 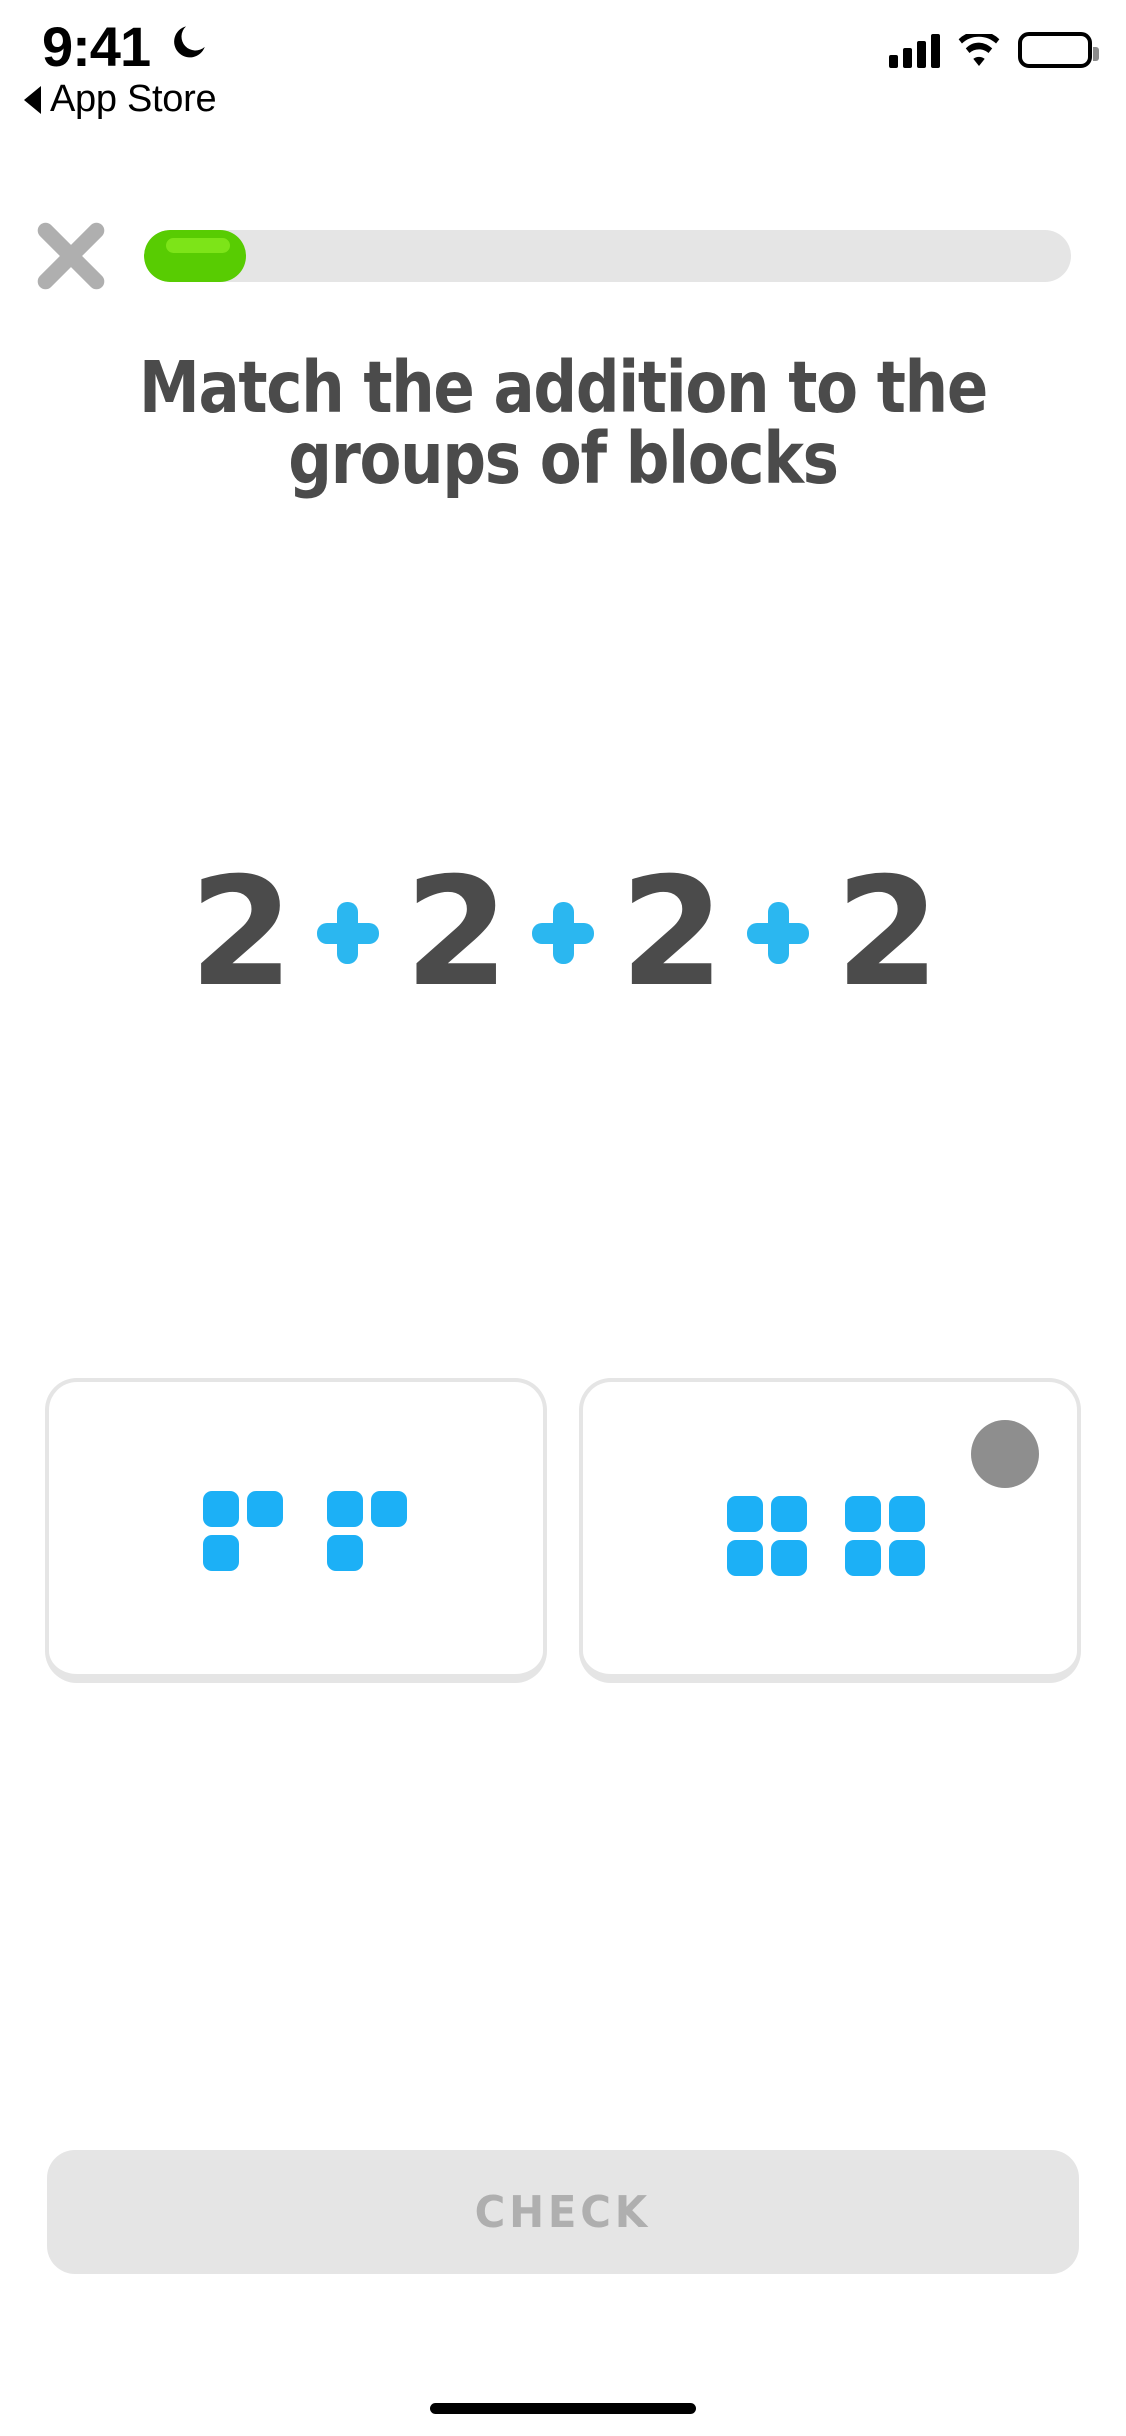 I want to click on answer-option-a-content, so click(x=296, y=1528).